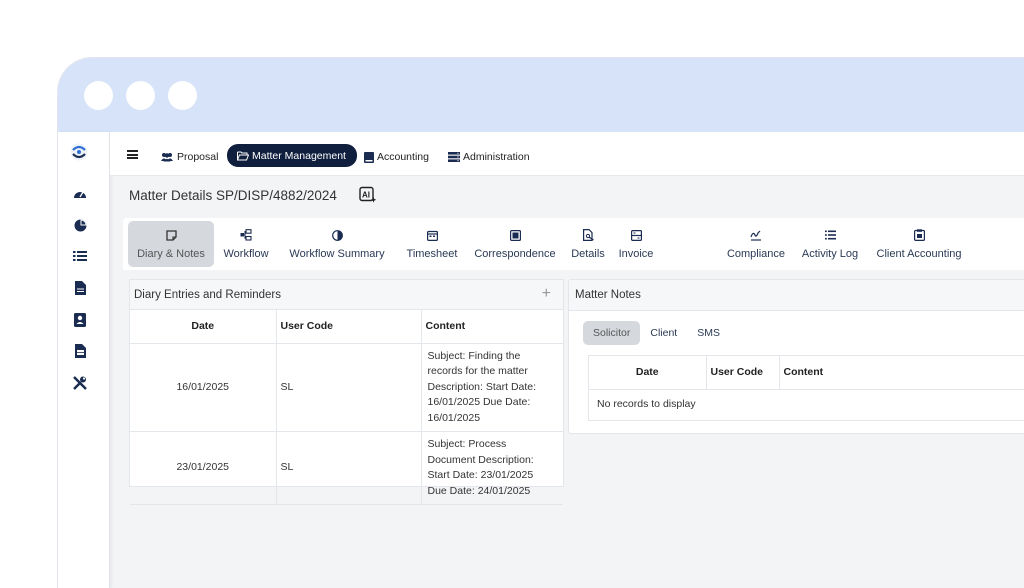 This screenshot has height=588, width=1024. Describe the element at coordinates (233, 195) in the screenshot. I see `page-title: Matter Details SP/DISP/4882/2024` at that location.